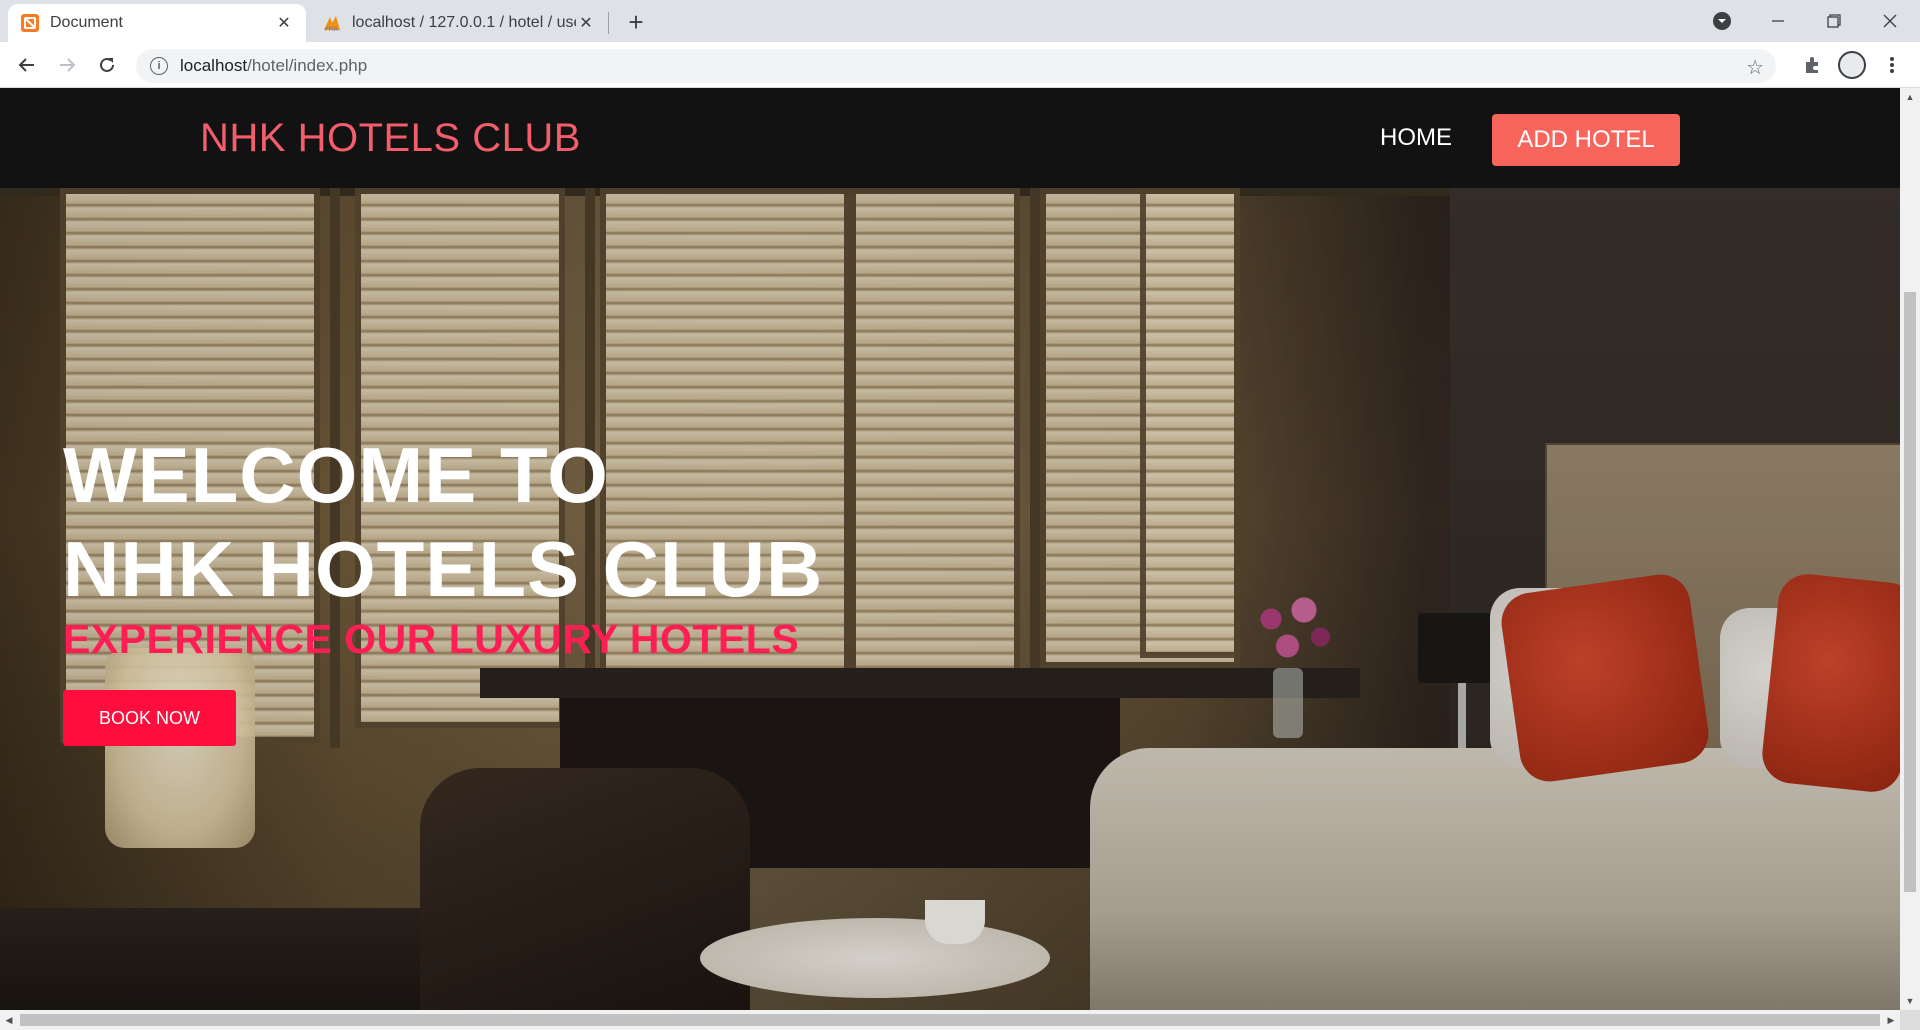 The height and width of the screenshot is (1030, 1920). Describe the element at coordinates (1722, 21) in the screenshot. I see `tab-search-icon` at that location.